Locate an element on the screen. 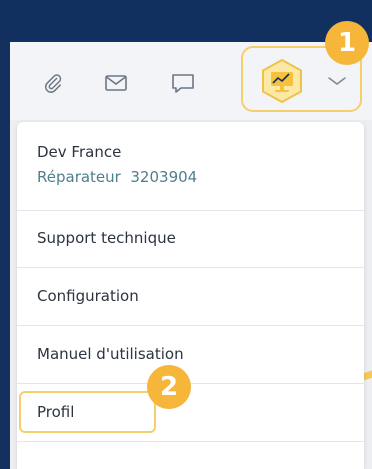 The width and height of the screenshot is (372, 469). step-badge-1: 1 is located at coordinates (347, 43).